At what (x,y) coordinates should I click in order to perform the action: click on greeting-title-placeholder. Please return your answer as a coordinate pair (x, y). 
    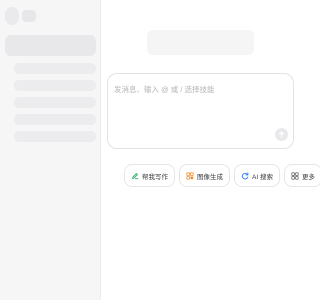
    Looking at the image, I should click on (200, 42).